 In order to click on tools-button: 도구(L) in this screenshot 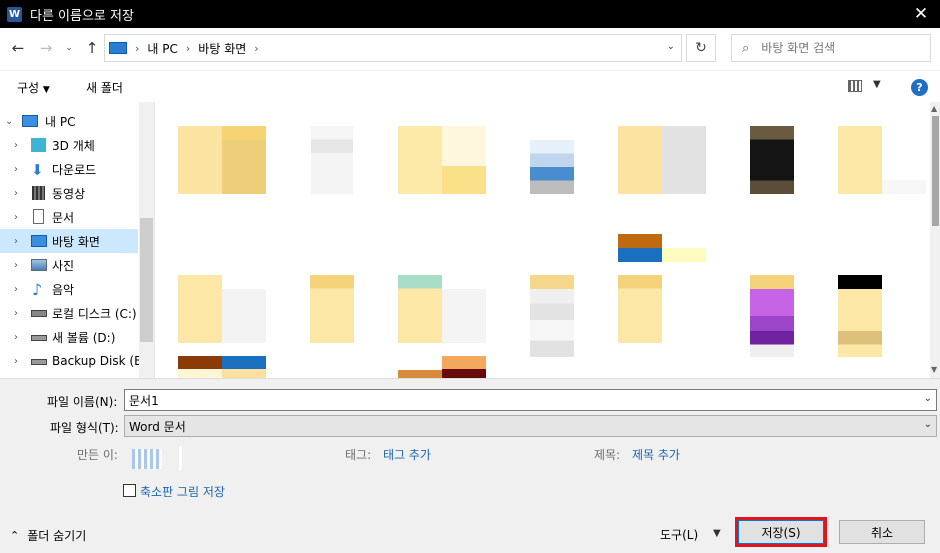, I will do `click(679, 534)`.